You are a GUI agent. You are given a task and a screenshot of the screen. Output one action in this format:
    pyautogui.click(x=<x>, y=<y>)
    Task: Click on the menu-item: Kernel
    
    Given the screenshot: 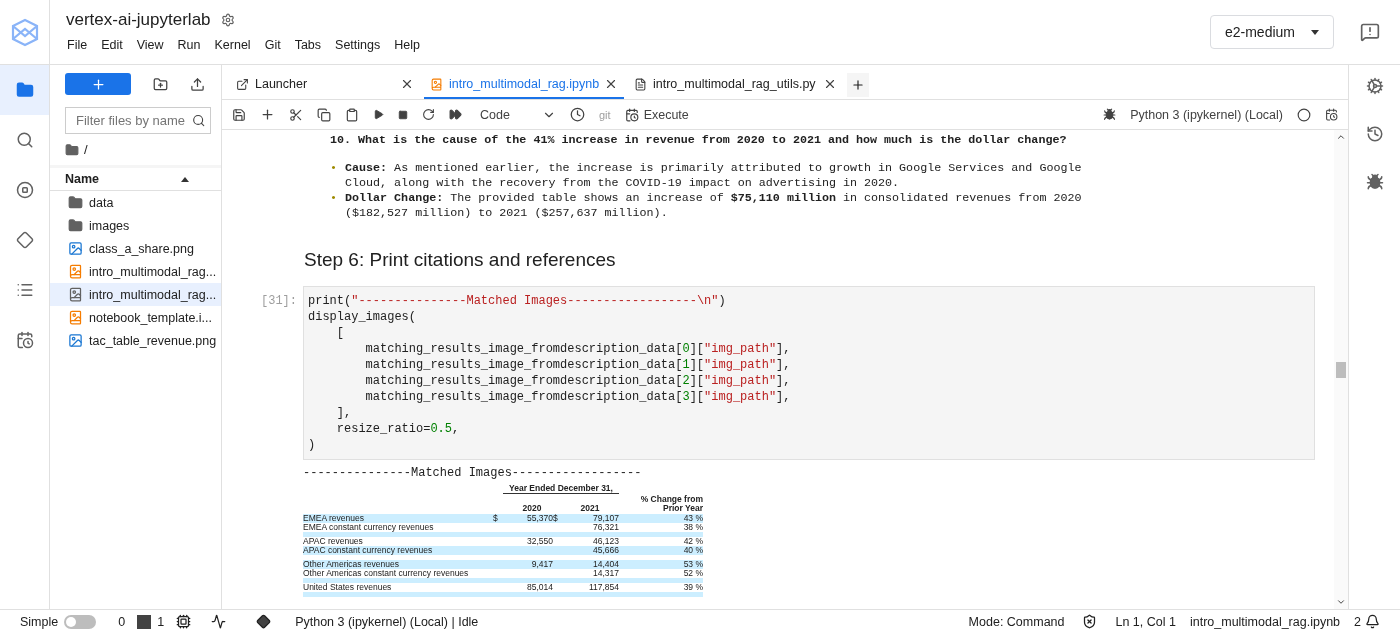 What is the action you would take?
    pyautogui.click(x=236, y=45)
    